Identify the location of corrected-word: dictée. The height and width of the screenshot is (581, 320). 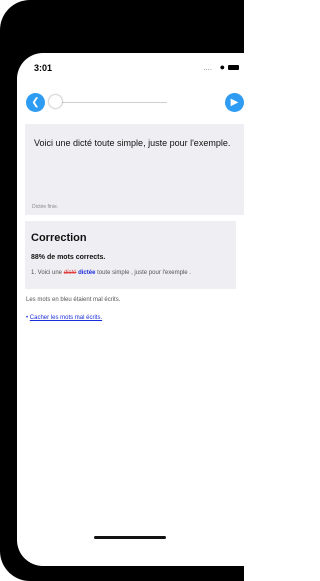
(87, 273).